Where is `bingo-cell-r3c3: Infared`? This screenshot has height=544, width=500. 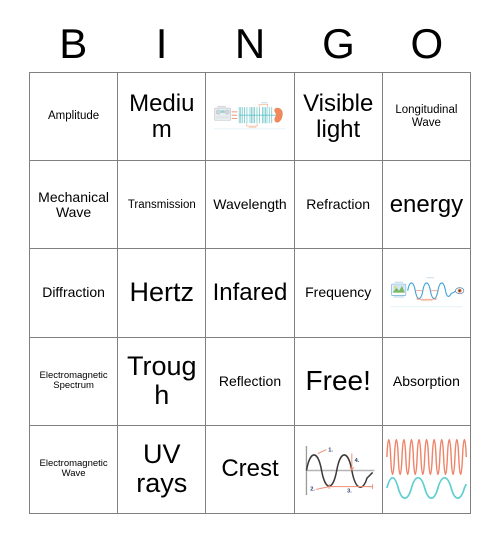 bingo-cell-r3c3: Infared is located at coordinates (250, 293).